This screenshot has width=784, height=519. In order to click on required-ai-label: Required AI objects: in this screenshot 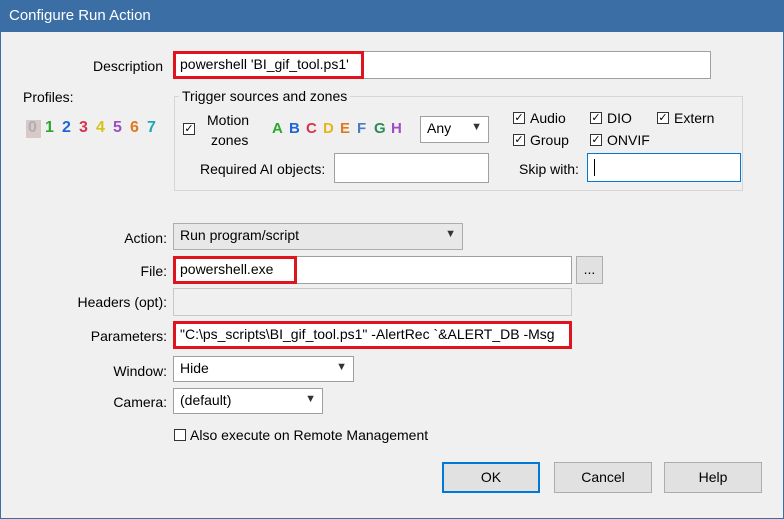, I will do `click(263, 169)`.